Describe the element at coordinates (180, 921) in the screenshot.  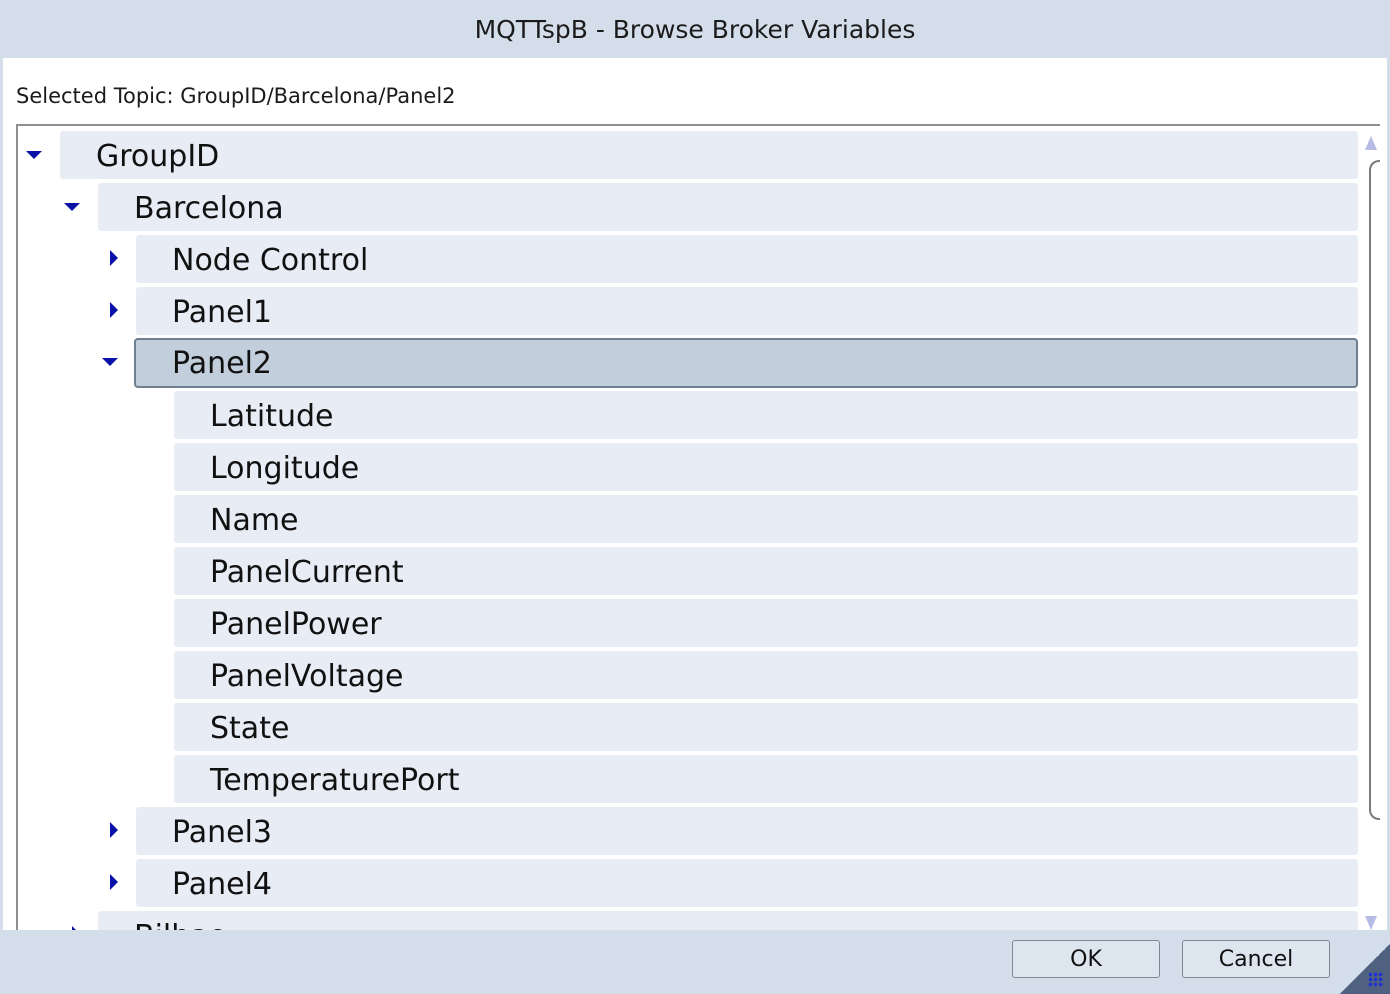
I see `tree-row-label: Bilbao` at that location.